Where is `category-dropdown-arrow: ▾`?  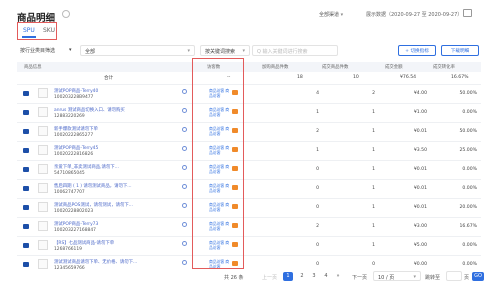
category-dropdown-arrow: ▾ is located at coordinates (70, 52).